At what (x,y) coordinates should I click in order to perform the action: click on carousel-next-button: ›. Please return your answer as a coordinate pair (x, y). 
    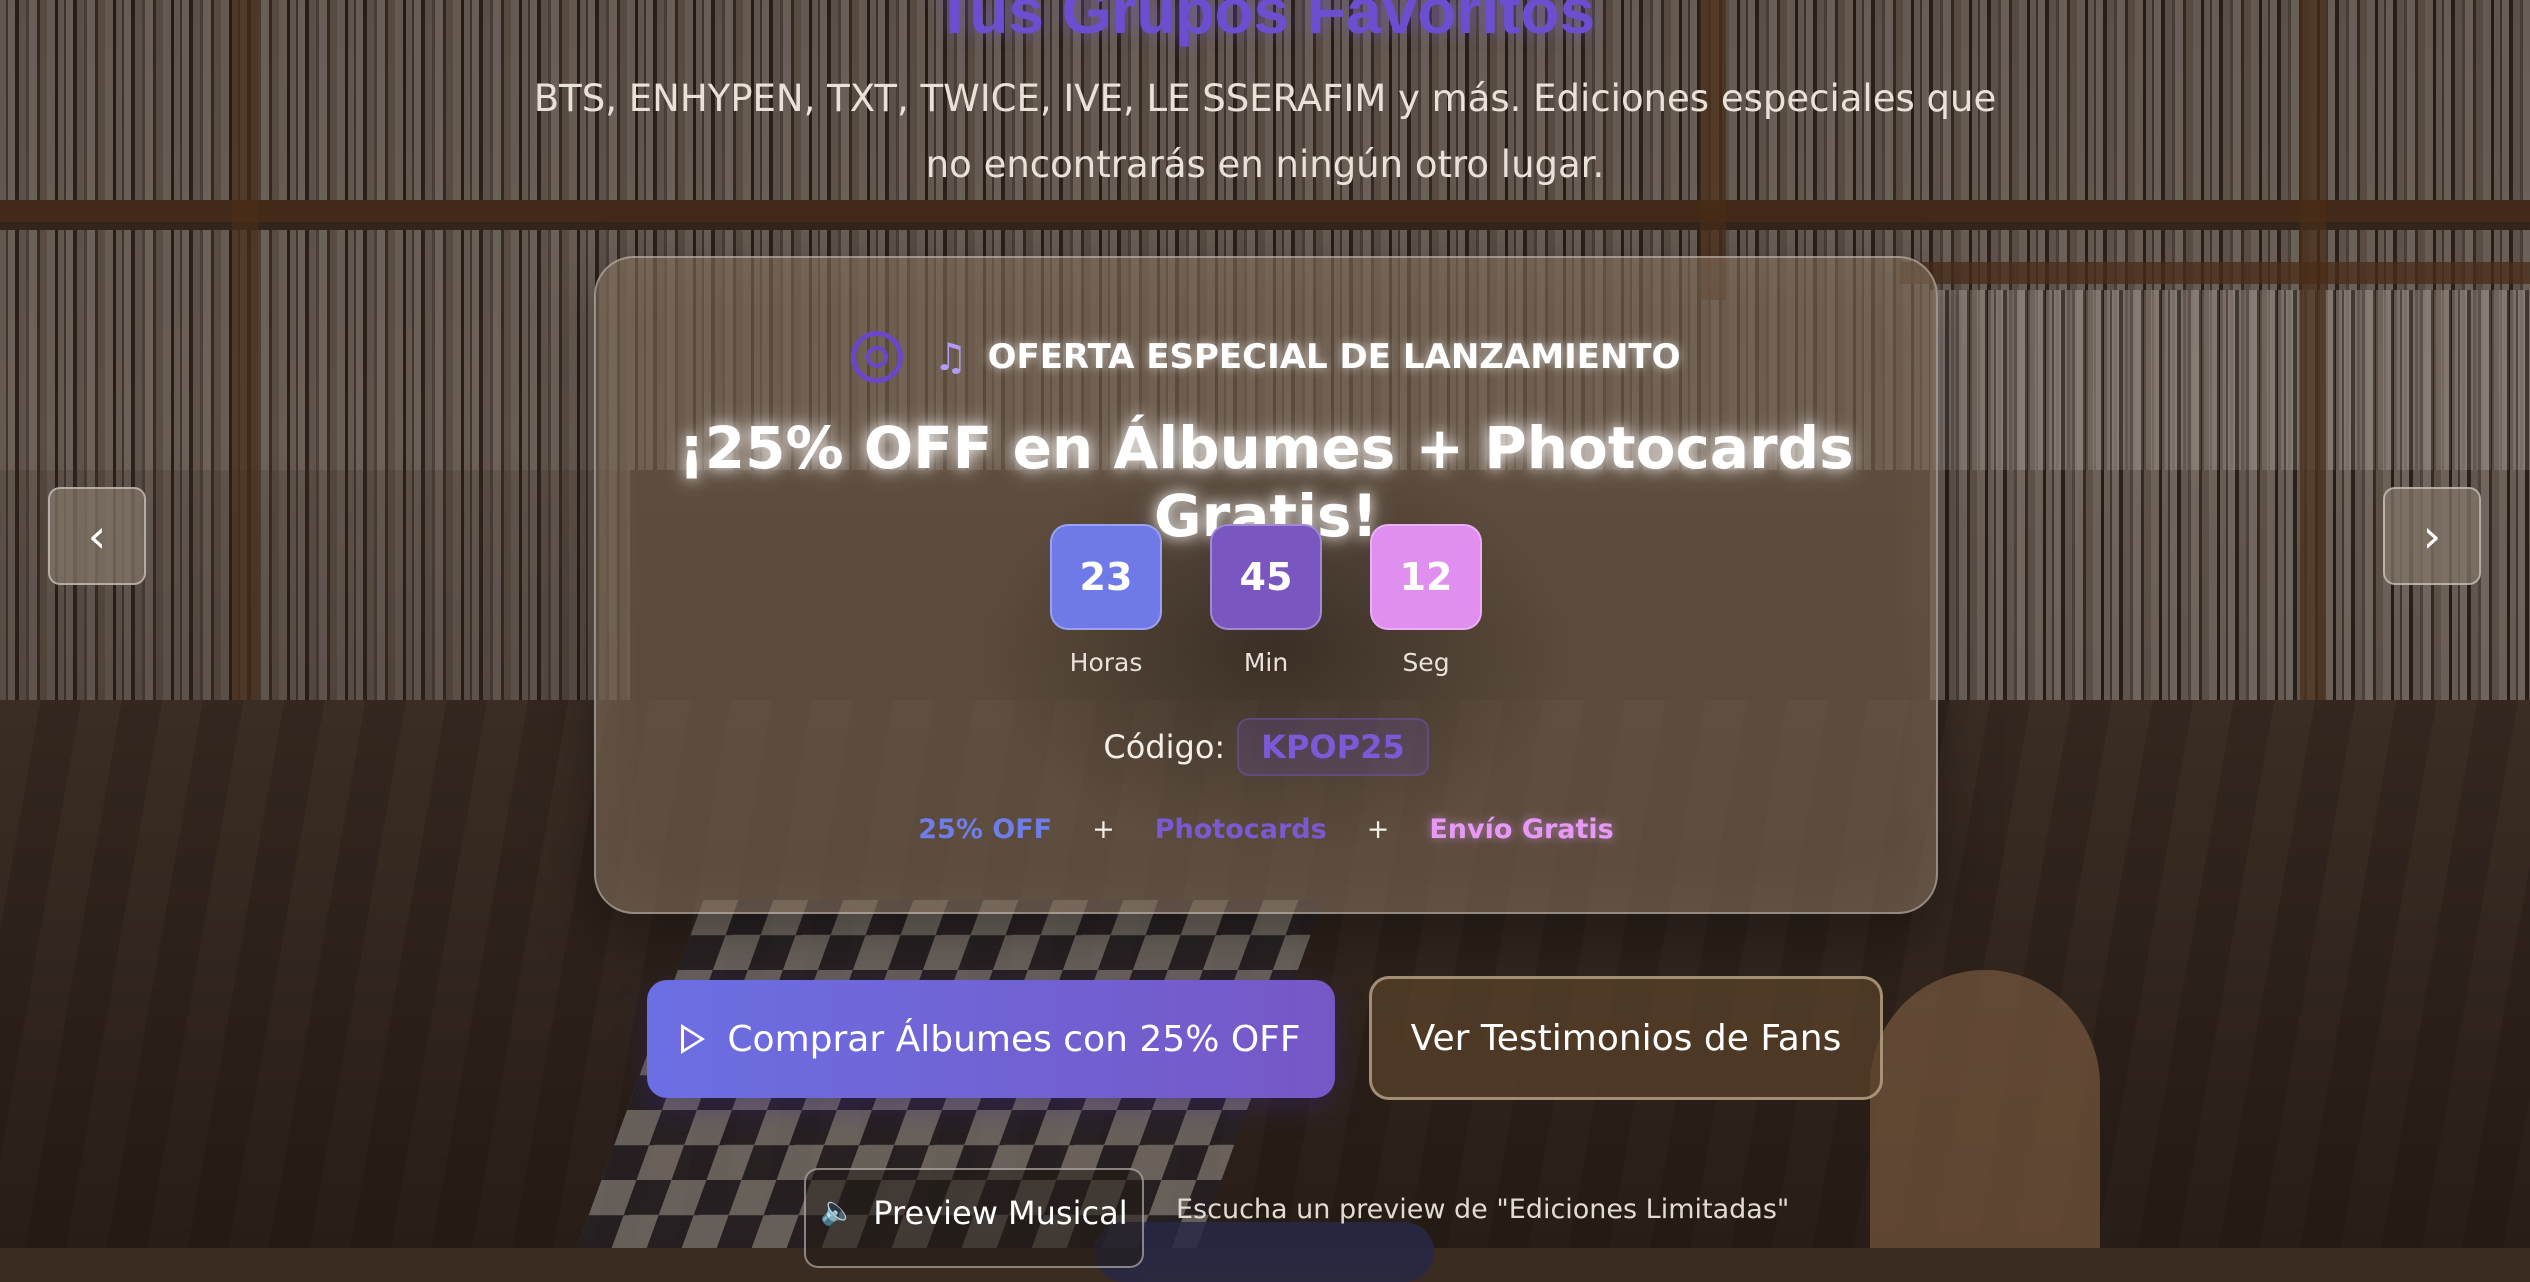
    Looking at the image, I should click on (2432, 536).